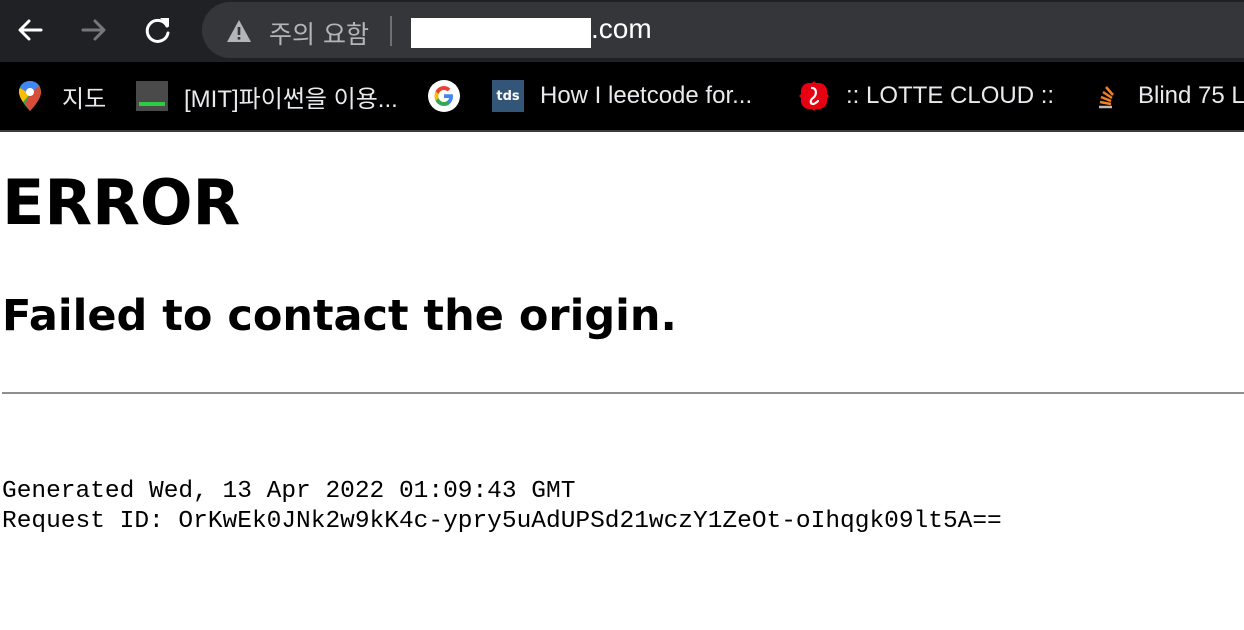 This screenshot has width=1244, height=630. Describe the element at coordinates (339, 316) in the screenshot. I see `error-message: Failed to contact the origin.` at that location.